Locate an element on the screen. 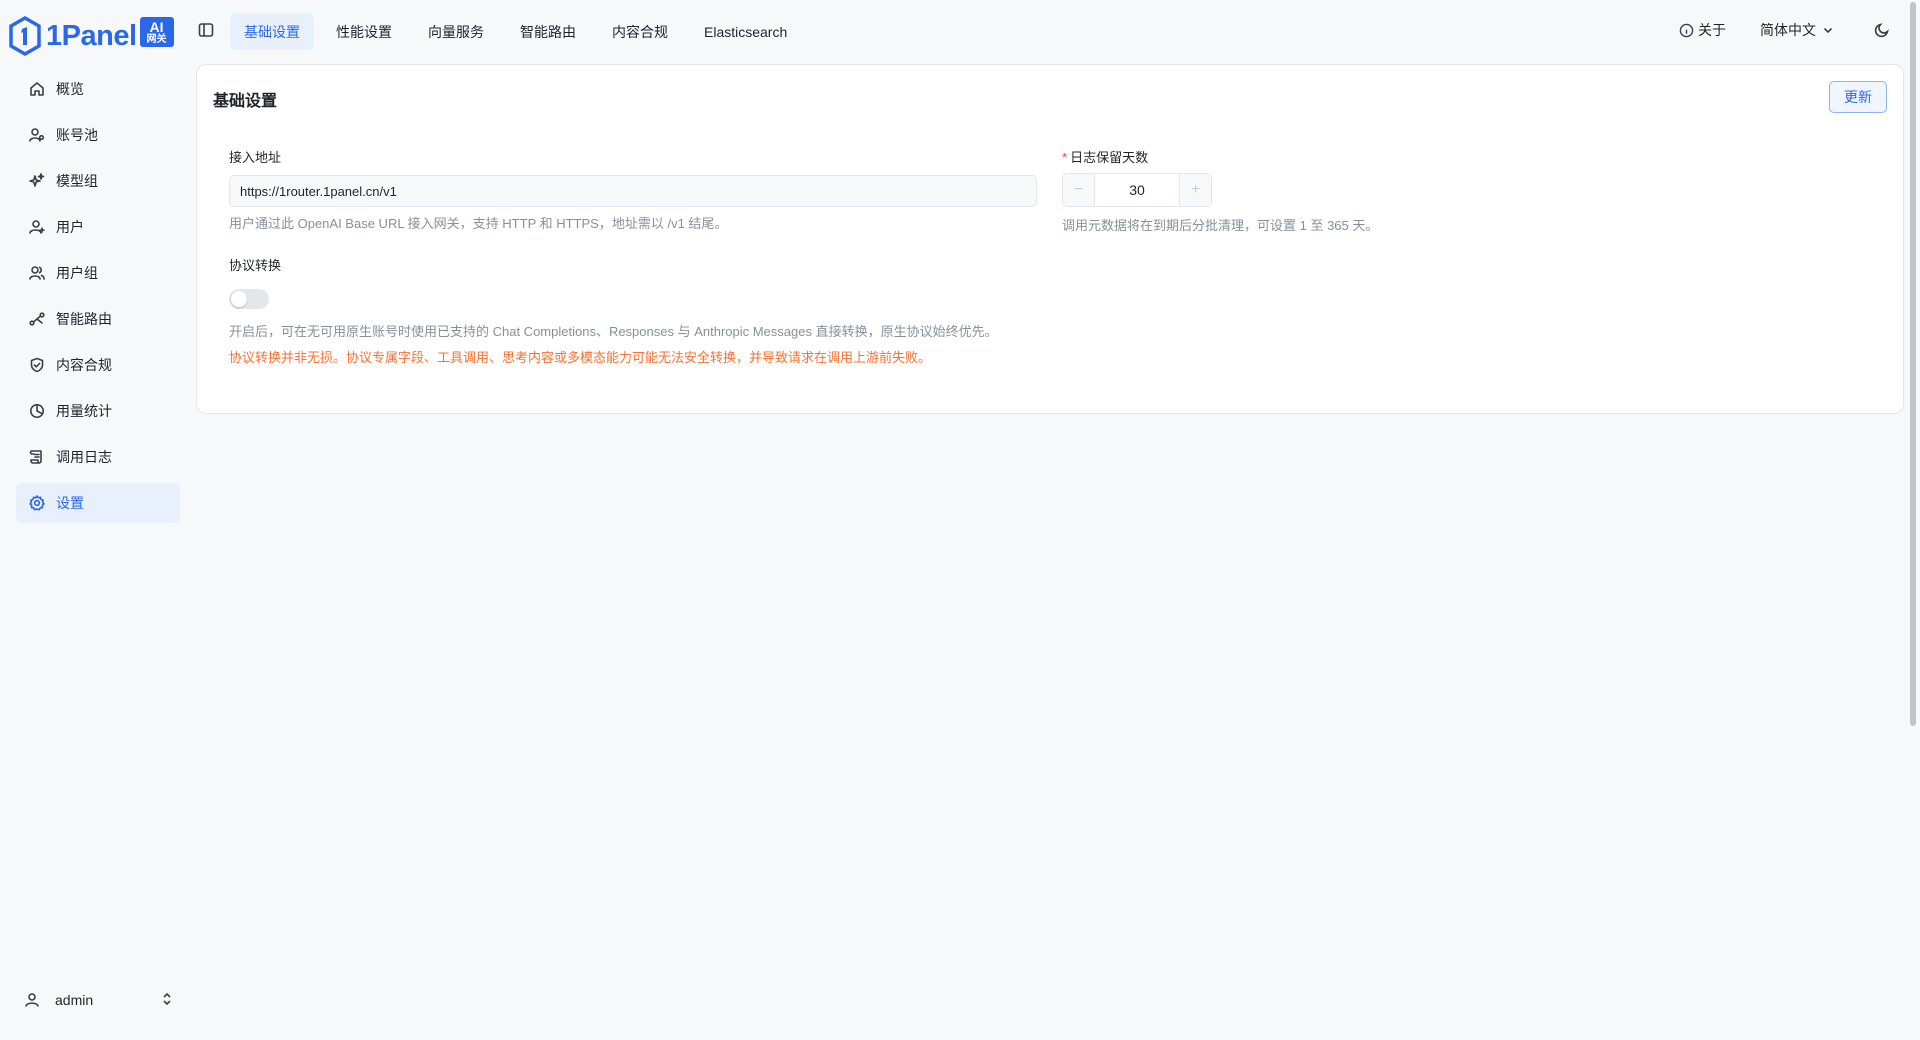  tab-elasticsearch: Elasticsearch is located at coordinates (745, 31).